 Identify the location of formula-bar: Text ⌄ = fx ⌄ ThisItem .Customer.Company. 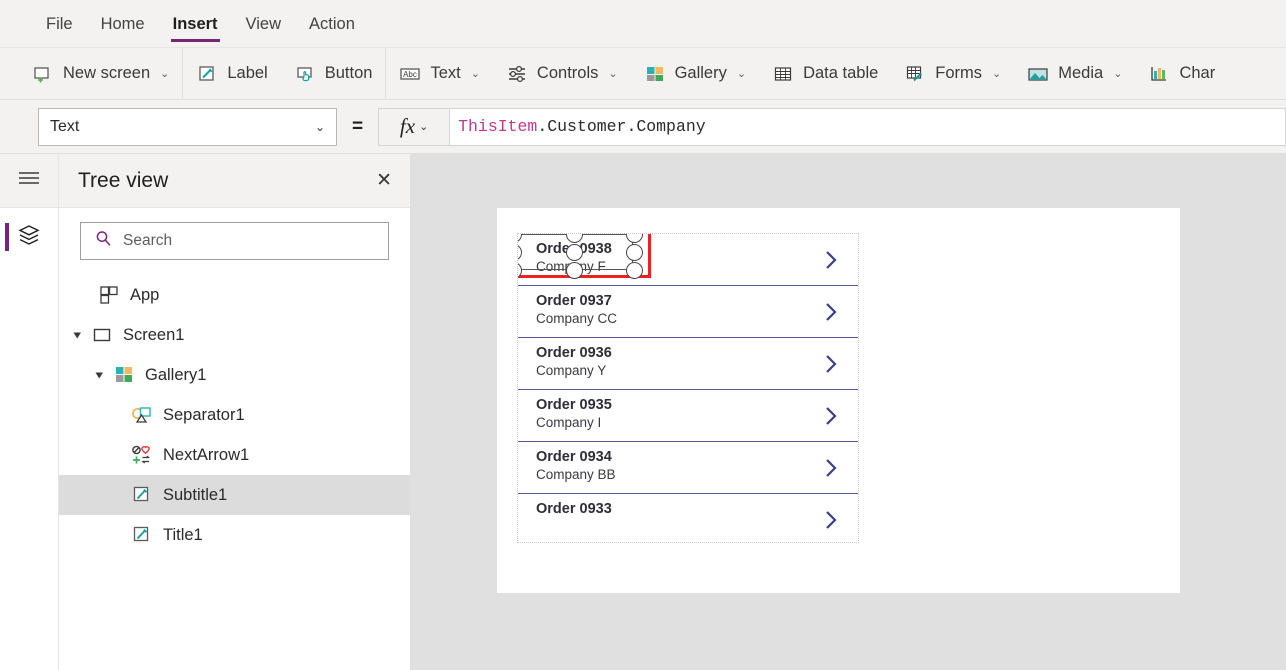
(643, 127).